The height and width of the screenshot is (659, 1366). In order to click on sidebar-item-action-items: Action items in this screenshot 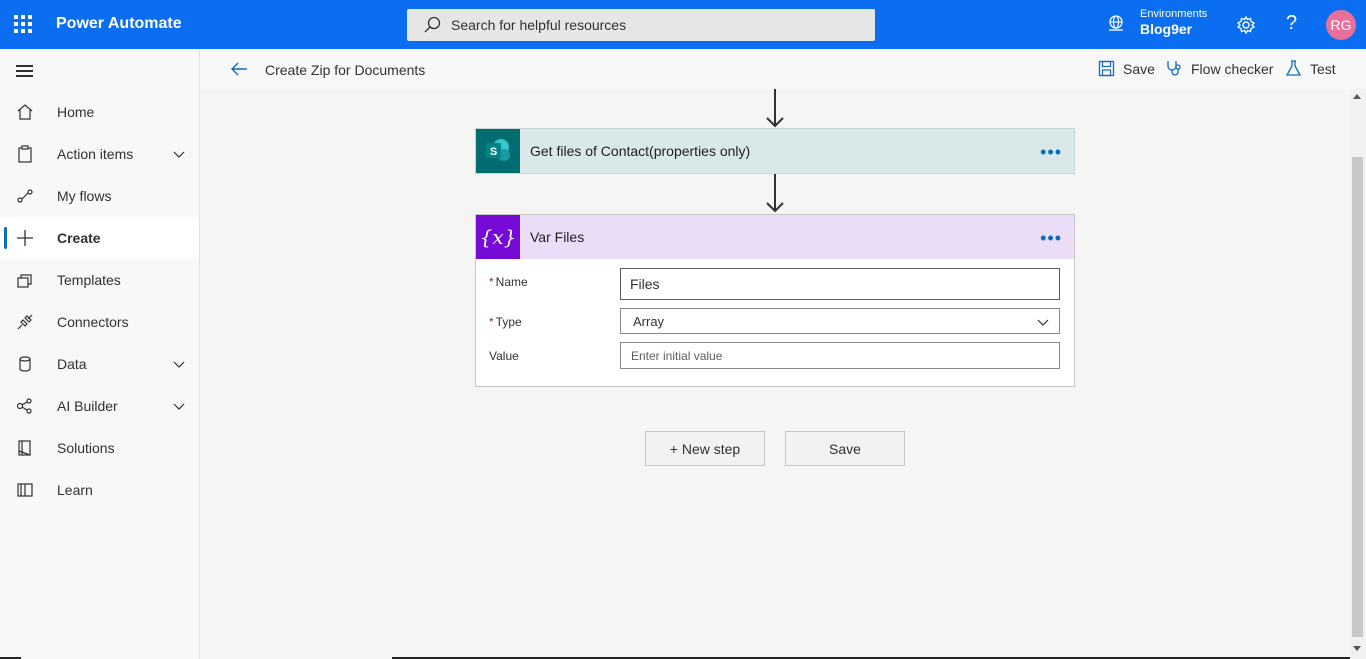, I will do `click(99, 154)`.